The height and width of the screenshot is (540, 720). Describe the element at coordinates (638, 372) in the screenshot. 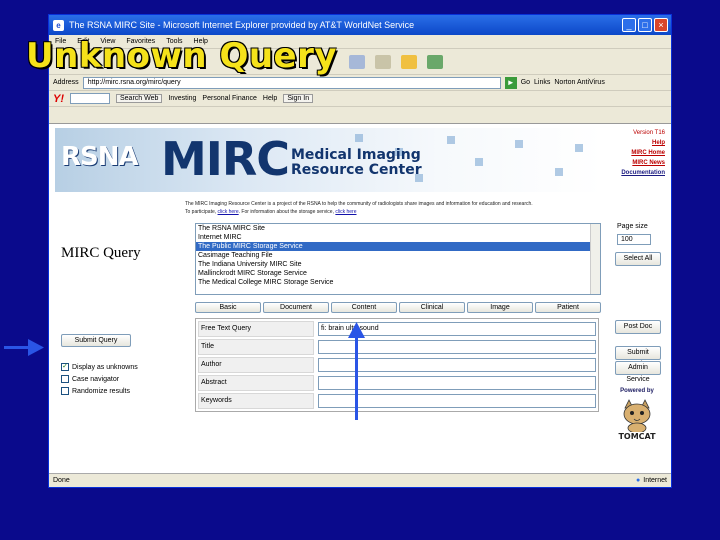

I see `admin-service-button: Admin Service` at that location.